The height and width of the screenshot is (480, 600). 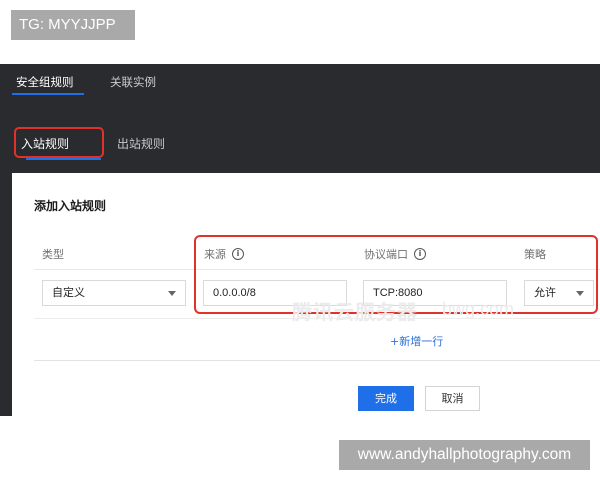 What do you see at coordinates (478, 309) in the screenshot?
I see `watermark-domain: bwg.com` at bounding box center [478, 309].